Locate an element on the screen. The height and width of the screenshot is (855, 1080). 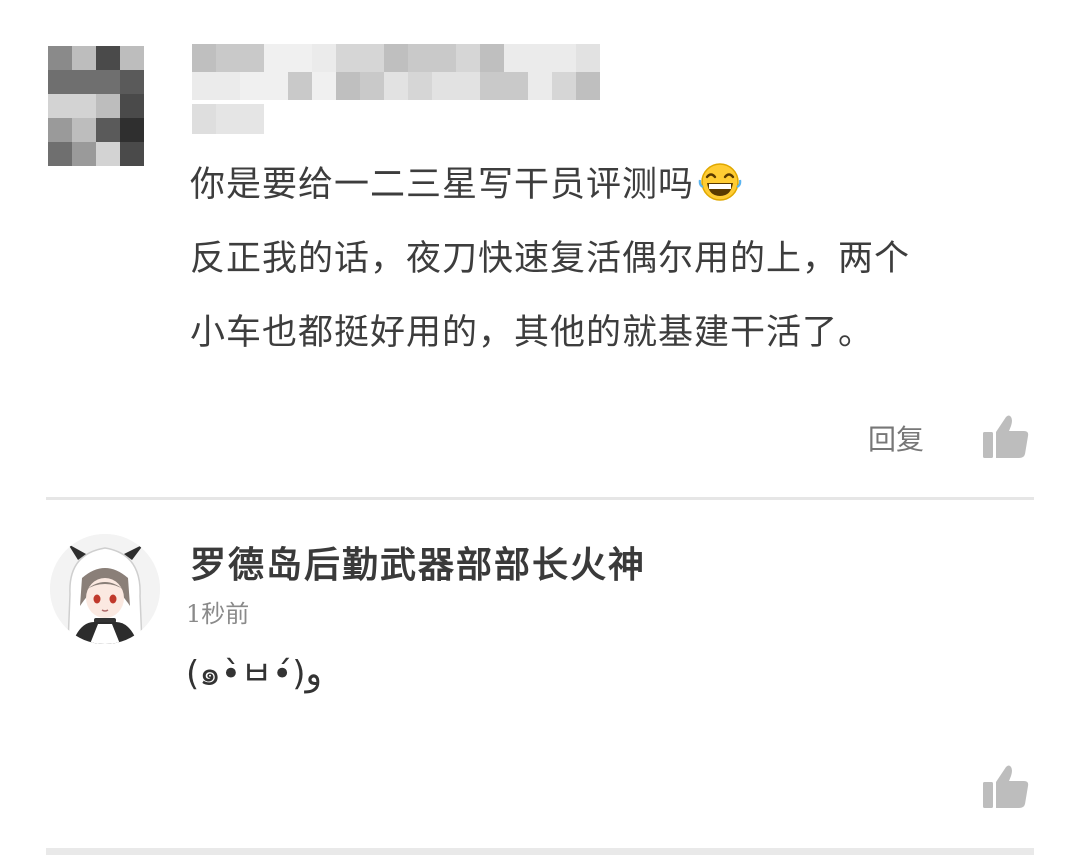
comment-text: (๑•̀ㅂ•́)و is located at coordinates (254, 674).